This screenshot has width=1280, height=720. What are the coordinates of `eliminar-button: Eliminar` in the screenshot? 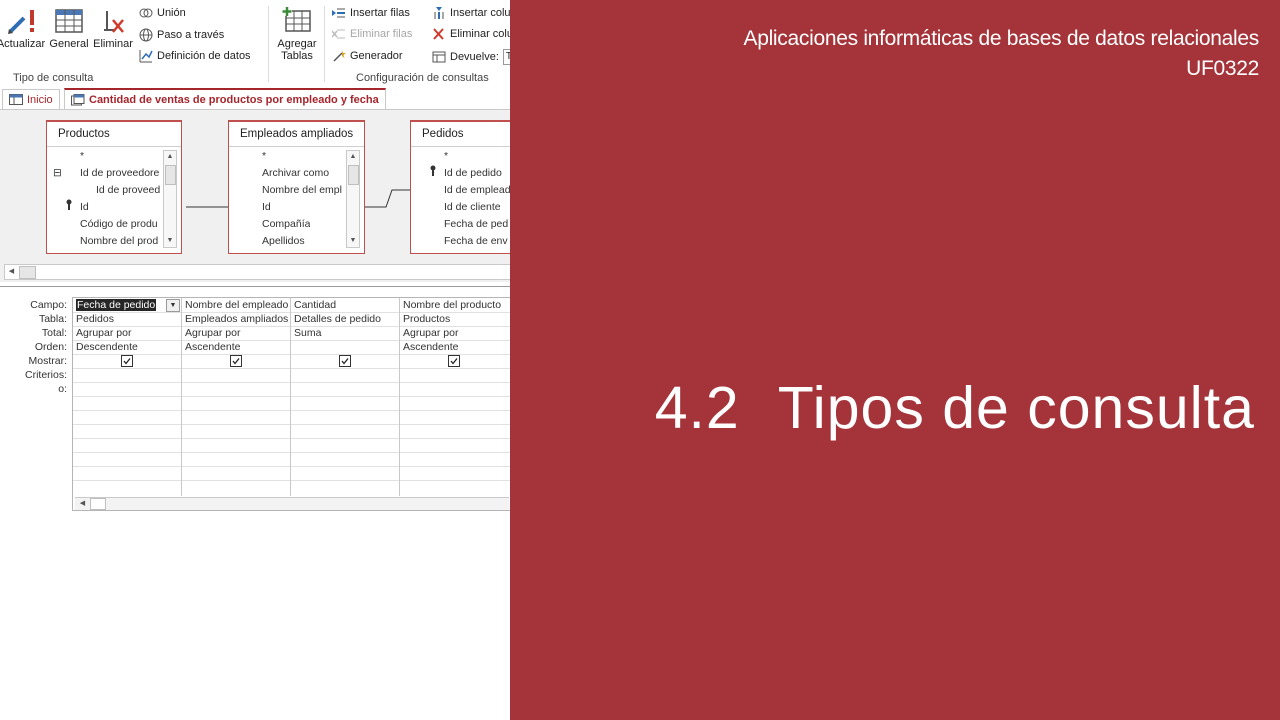 It's located at (113, 29).